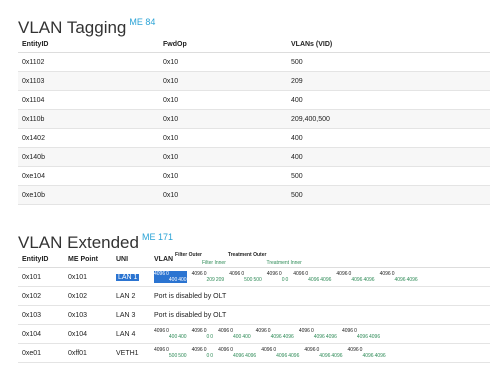  What do you see at coordinates (87, 27) in the screenshot?
I see `vlan-tagging-title: VLAN Tagging ME 84` at bounding box center [87, 27].